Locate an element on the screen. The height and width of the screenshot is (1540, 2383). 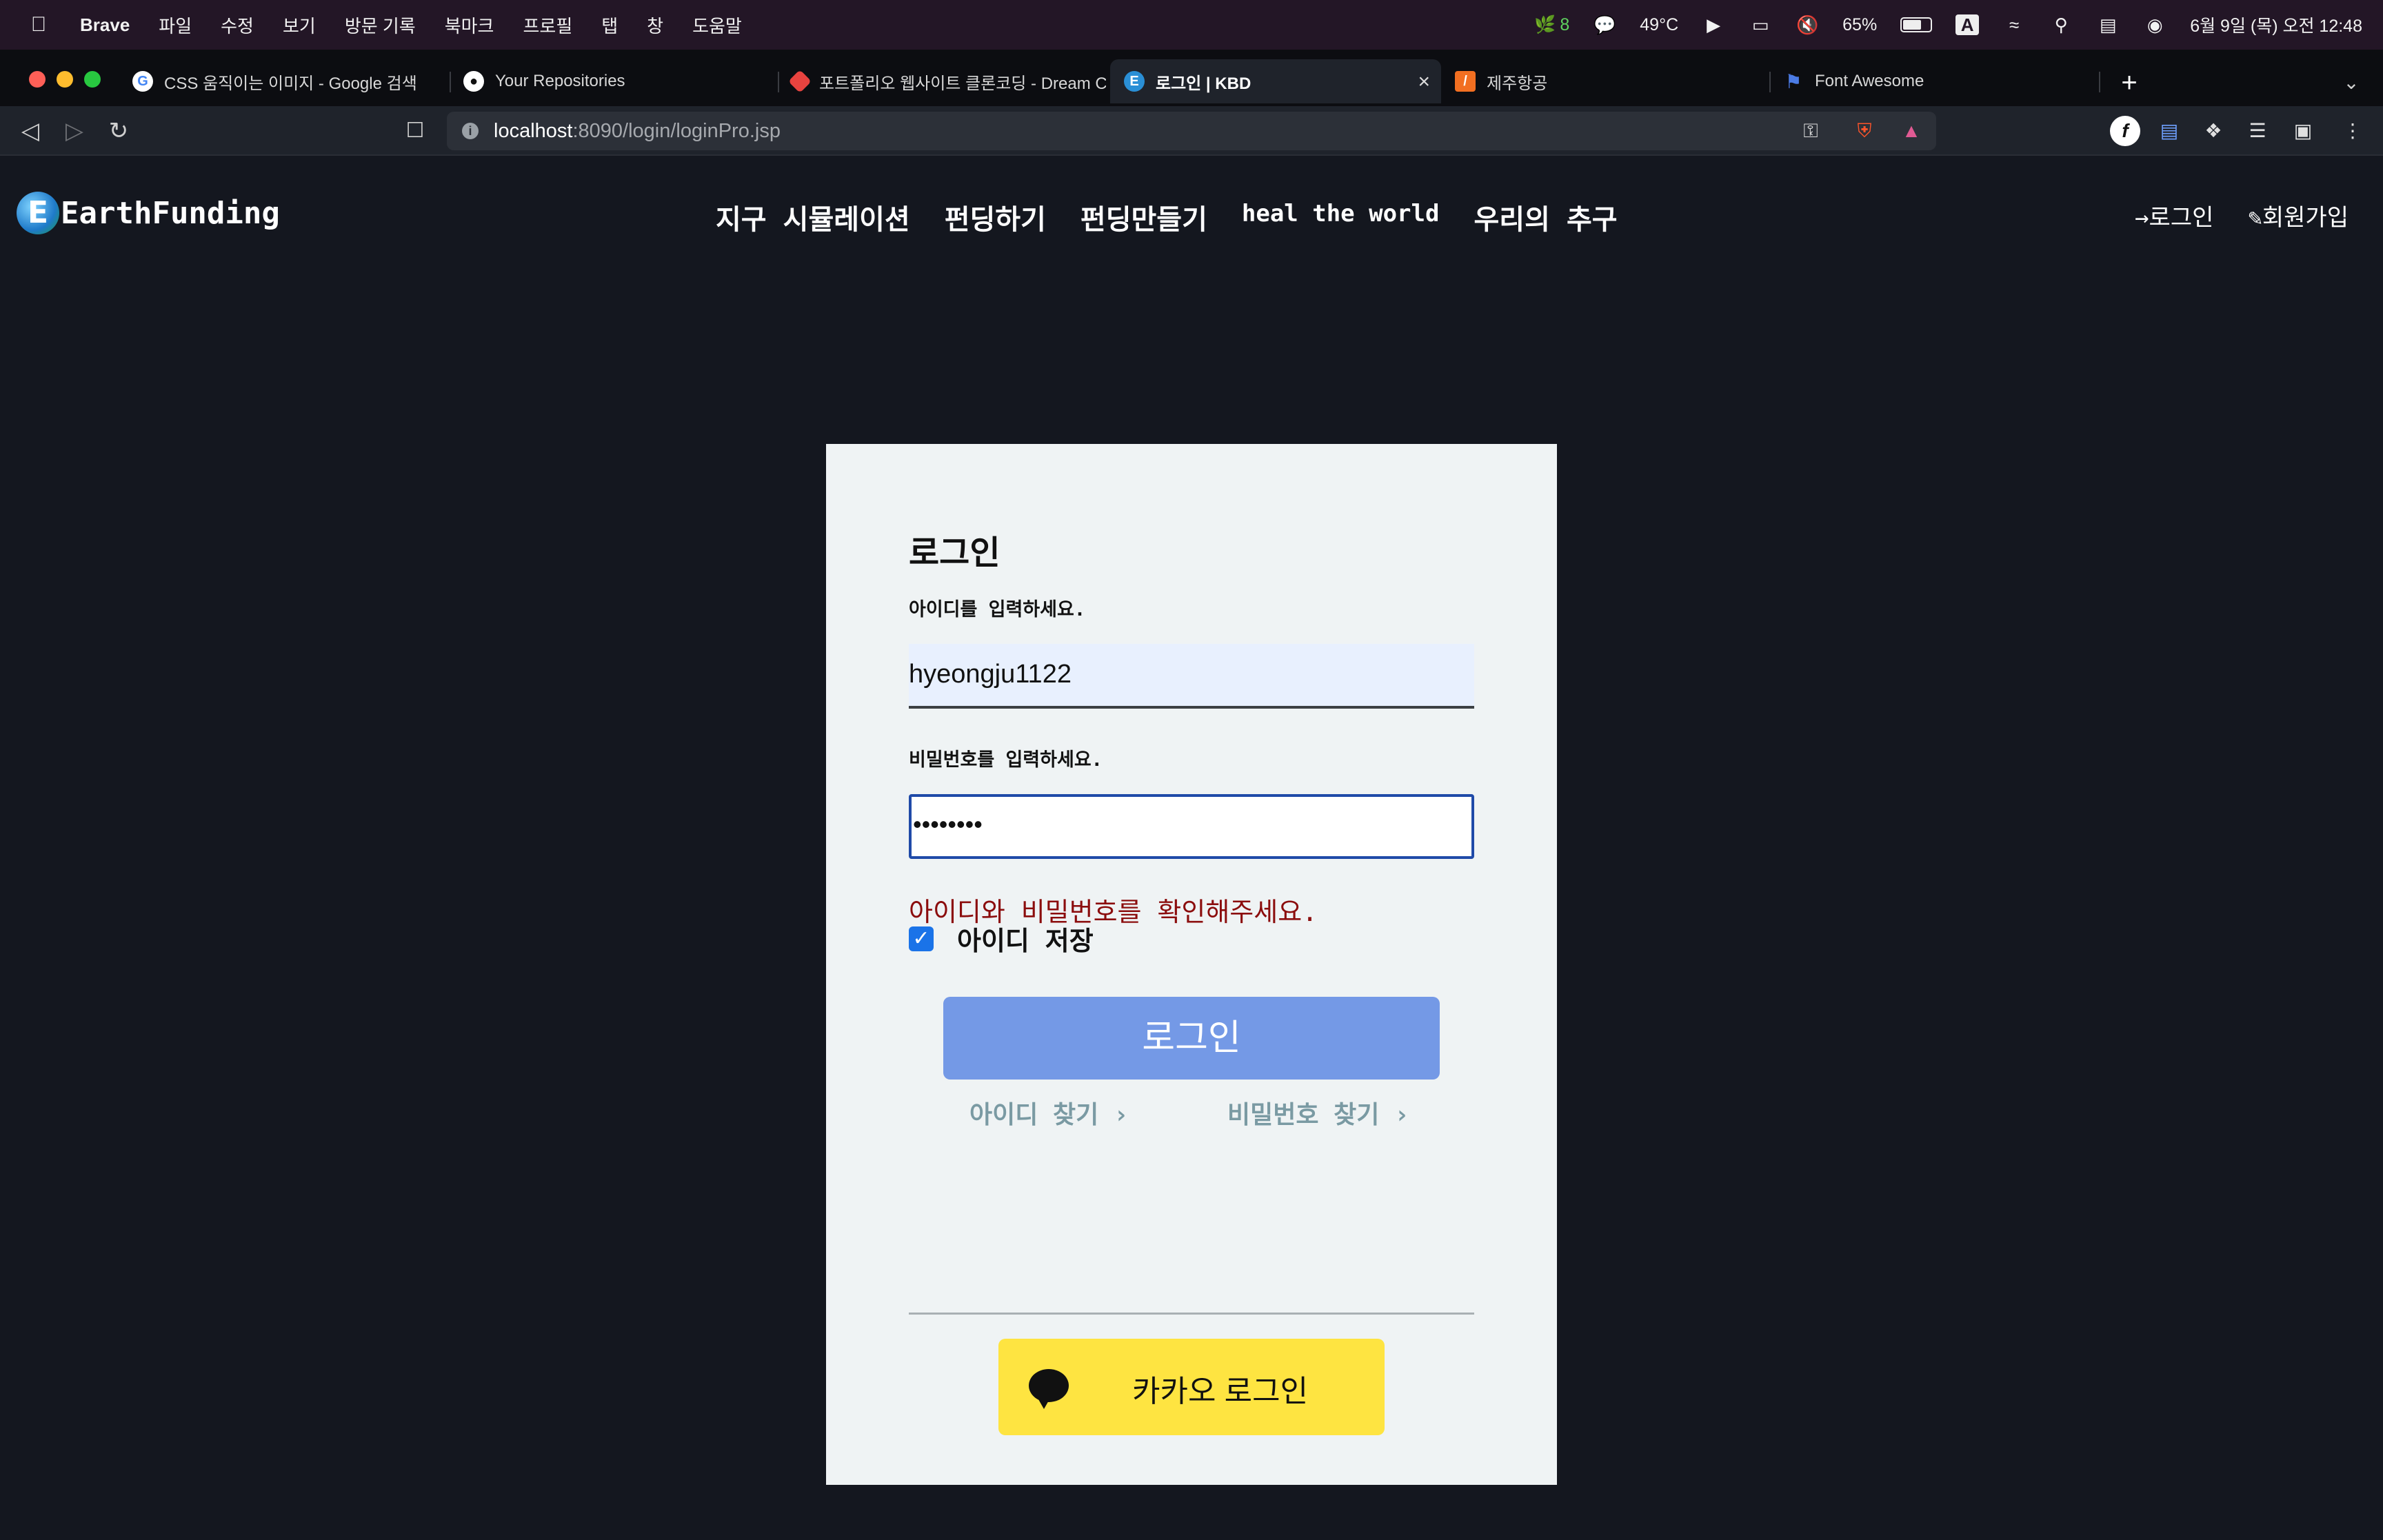
temperature-readout: 49°C is located at coordinates (1659, 25).